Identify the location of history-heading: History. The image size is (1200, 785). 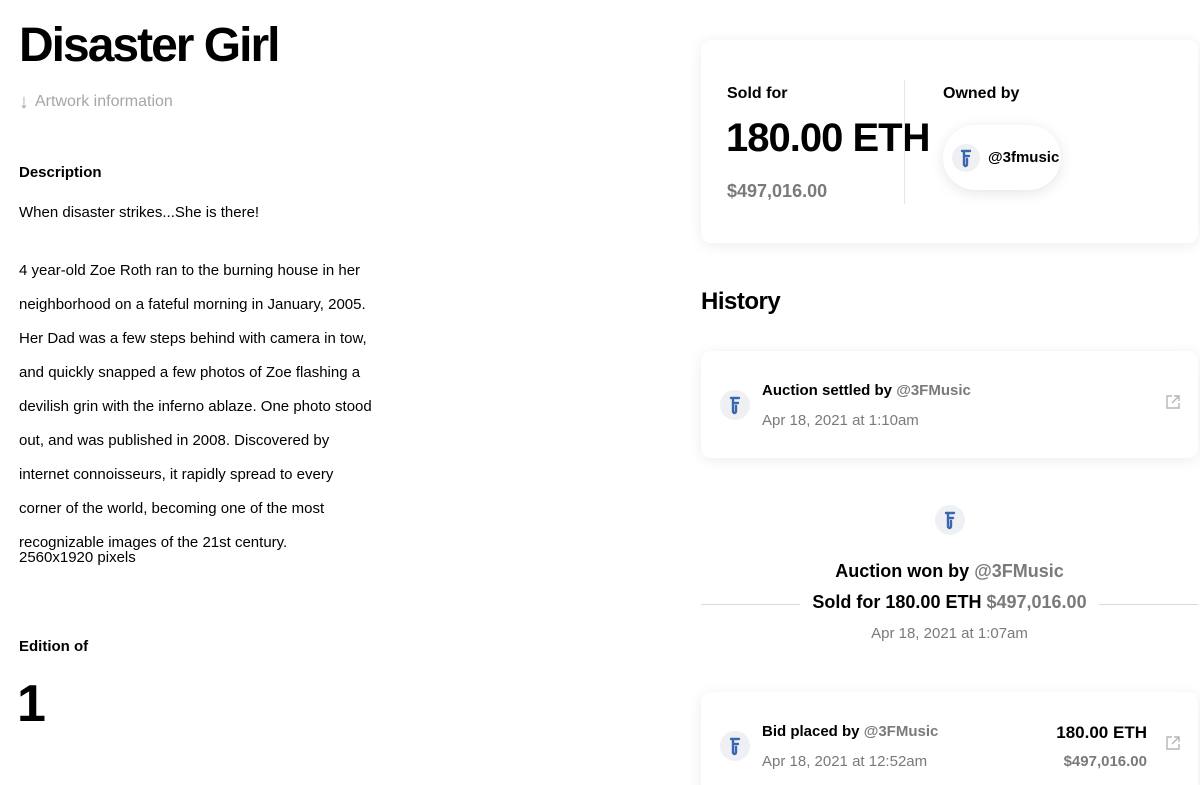
(741, 301).